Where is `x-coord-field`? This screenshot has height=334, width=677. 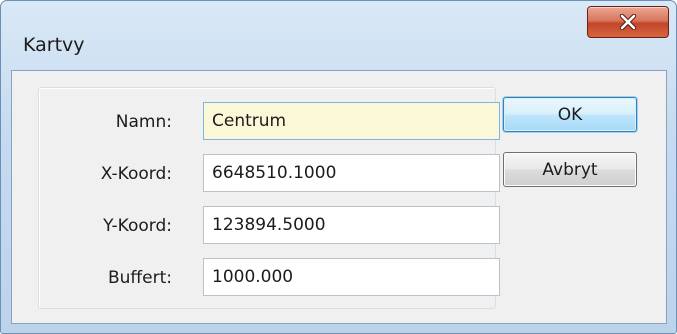
x-coord-field is located at coordinates (351, 173).